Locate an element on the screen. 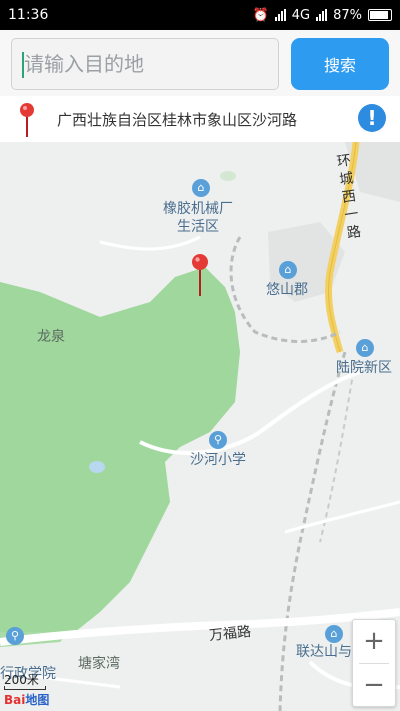 The width and height of the screenshot is (400, 711). destination-input is located at coordinates (145, 64).